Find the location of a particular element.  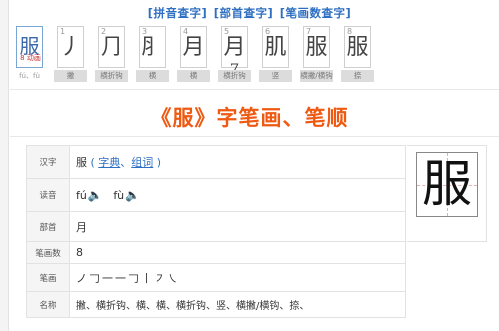

stroke-step-3: 3 ⺼ 横 is located at coordinates (152, 55).